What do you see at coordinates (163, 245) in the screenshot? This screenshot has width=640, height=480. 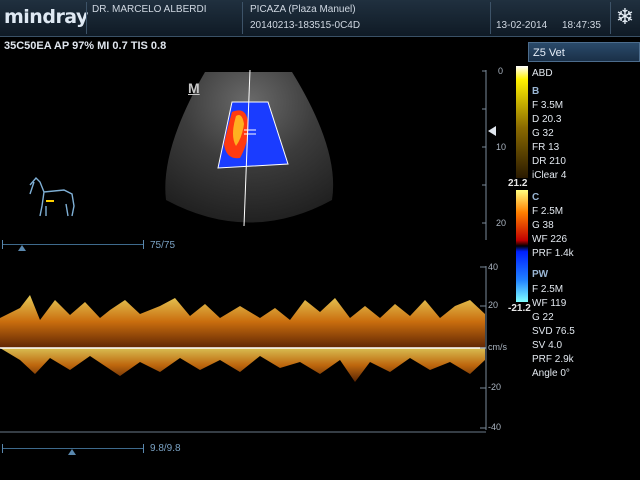 I see `image-slider-label: 75/75` at bounding box center [163, 245].